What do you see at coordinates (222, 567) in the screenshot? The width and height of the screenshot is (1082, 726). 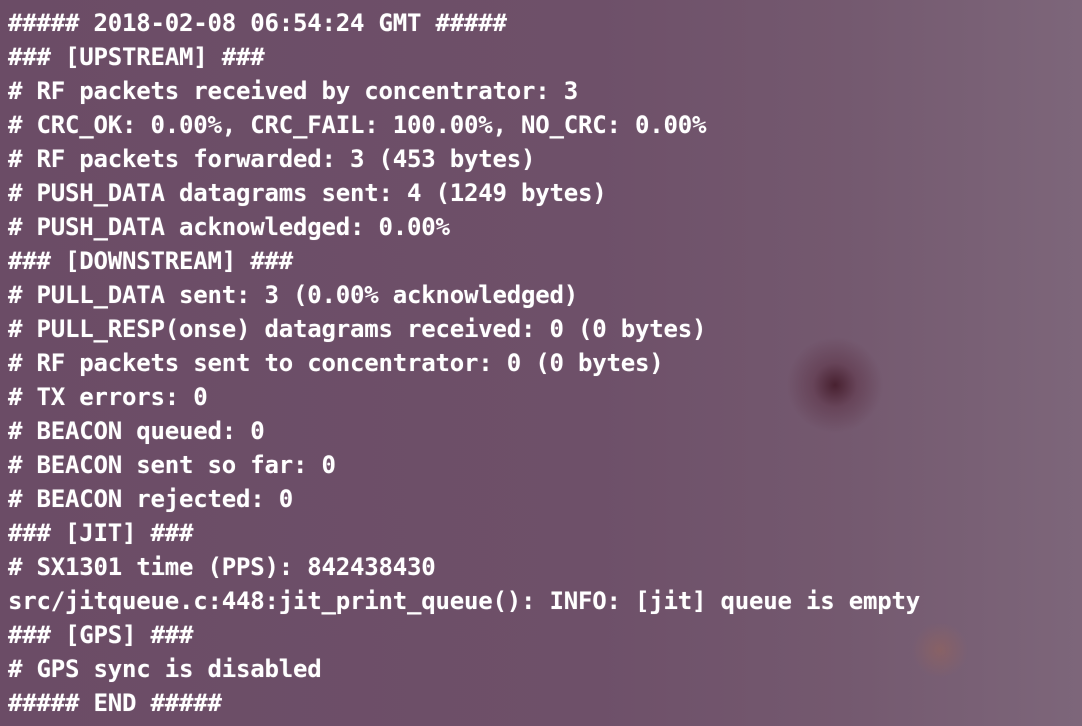 I see `terminal-line: # SX1301 time (PPS): 842438430` at bounding box center [222, 567].